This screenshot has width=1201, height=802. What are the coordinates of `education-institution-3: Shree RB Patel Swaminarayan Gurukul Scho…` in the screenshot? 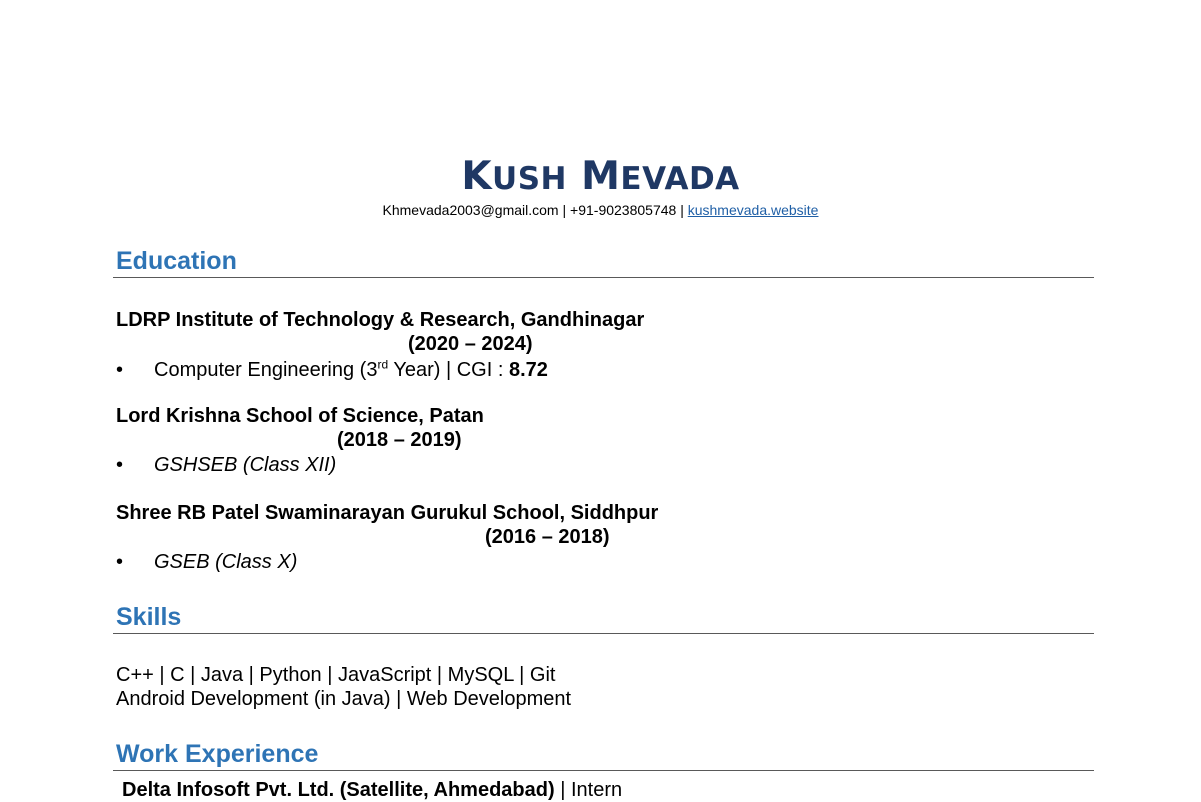 It's located at (387, 513).